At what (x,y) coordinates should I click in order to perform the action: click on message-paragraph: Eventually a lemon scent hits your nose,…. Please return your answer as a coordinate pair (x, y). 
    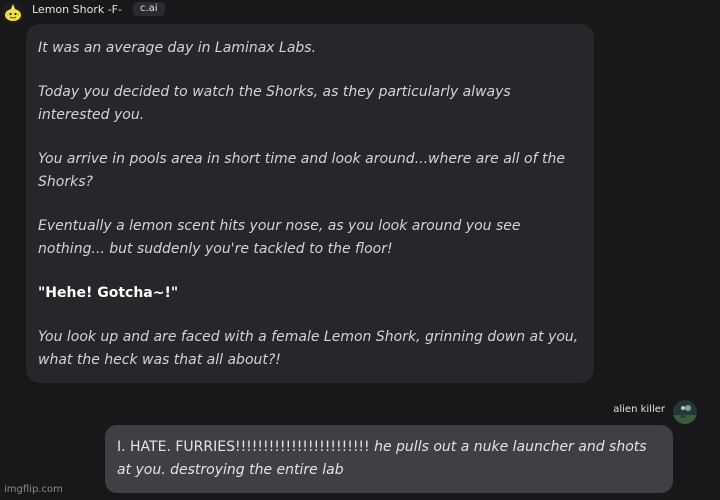
    Looking at the image, I should click on (279, 237).